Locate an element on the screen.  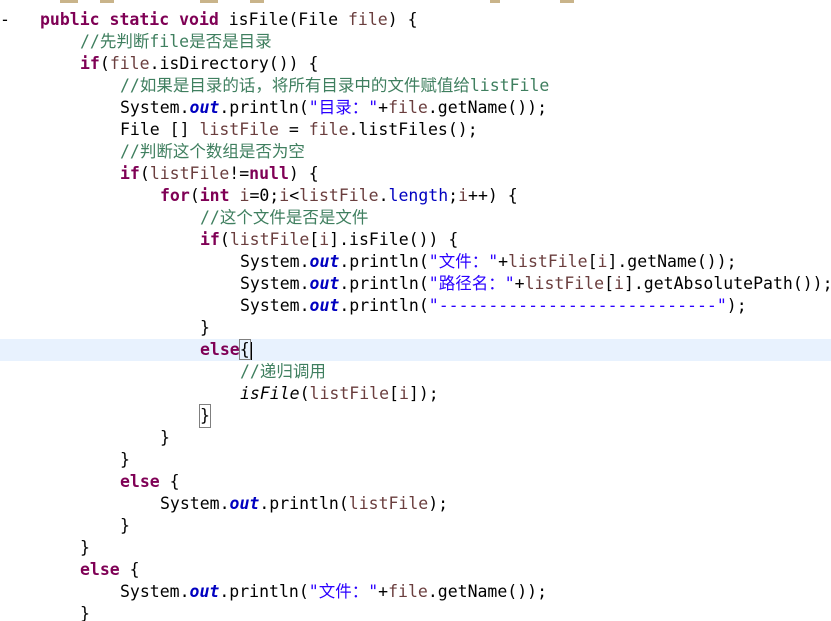
code-line-22: else { is located at coordinates (415, 482).